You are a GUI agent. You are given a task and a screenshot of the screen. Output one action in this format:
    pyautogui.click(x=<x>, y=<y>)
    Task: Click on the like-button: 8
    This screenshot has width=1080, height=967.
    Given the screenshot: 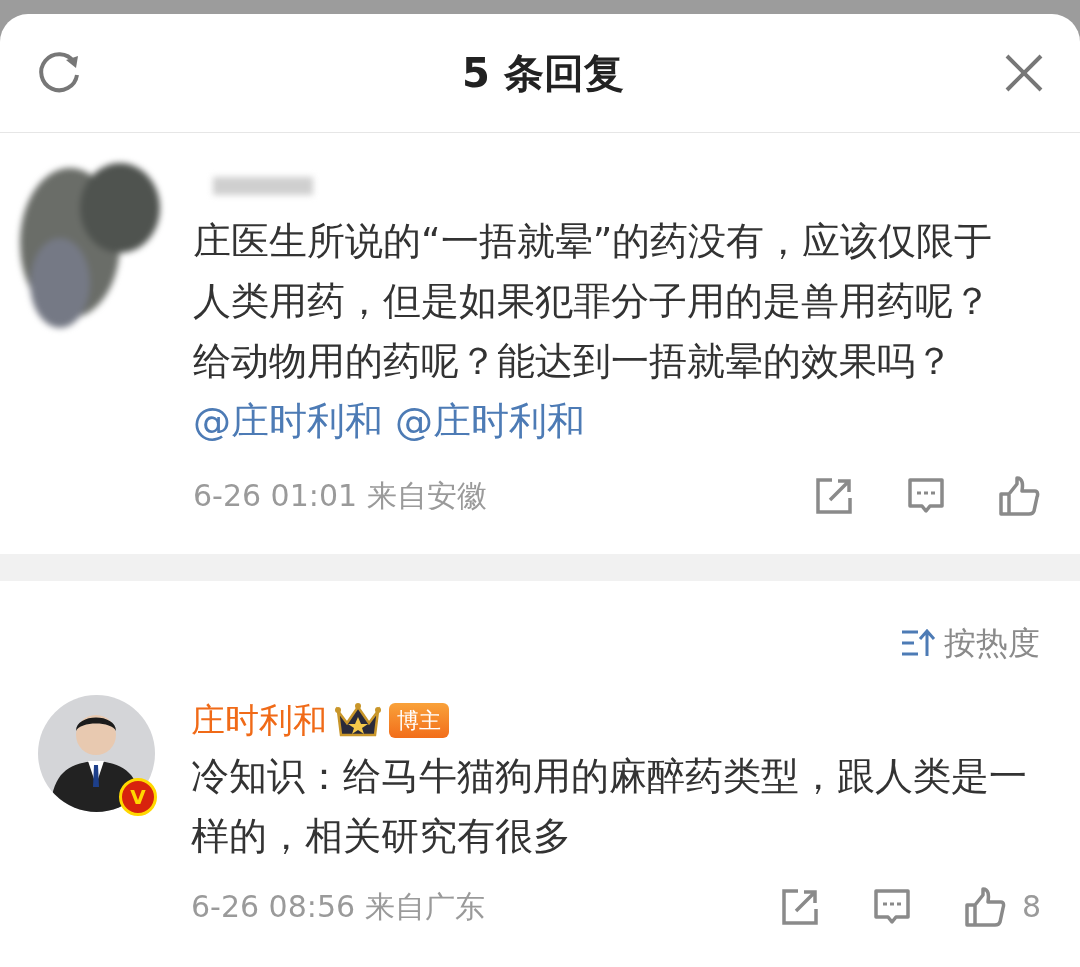 What is the action you would take?
    pyautogui.click(x=1002, y=906)
    